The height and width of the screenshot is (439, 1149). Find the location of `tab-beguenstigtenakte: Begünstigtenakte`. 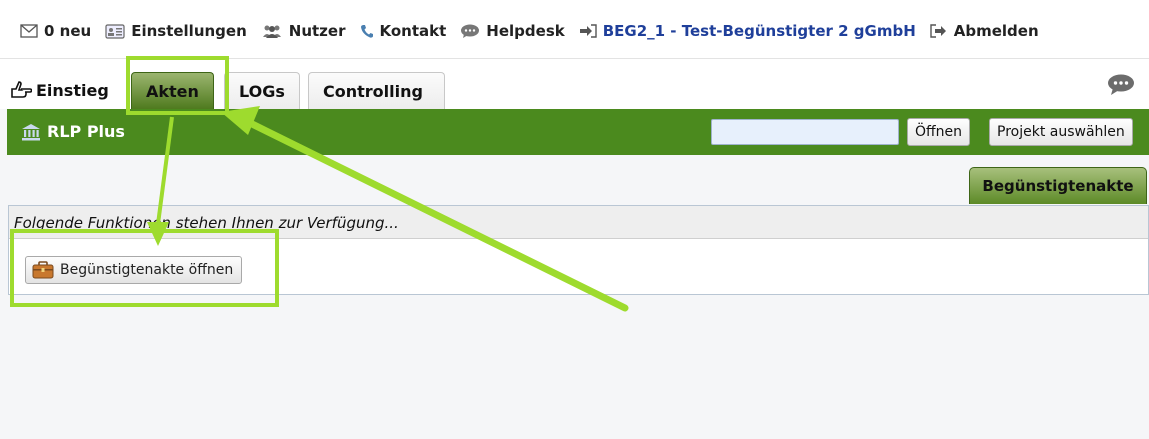

tab-beguenstigtenakte: Begünstigtenakte is located at coordinates (1058, 185).